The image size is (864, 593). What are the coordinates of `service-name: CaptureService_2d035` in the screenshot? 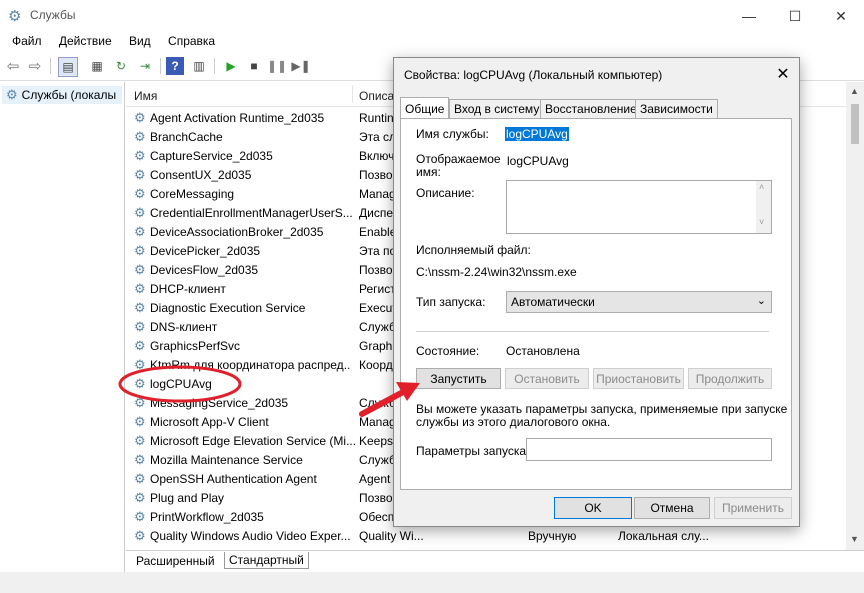 It's located at (211, 156).